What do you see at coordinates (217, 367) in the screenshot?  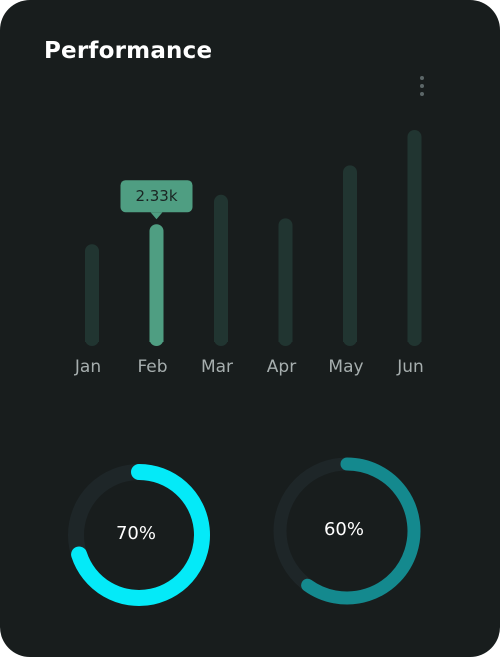 I see `x-tick-label: Mar` at bounding box center [217, 367].